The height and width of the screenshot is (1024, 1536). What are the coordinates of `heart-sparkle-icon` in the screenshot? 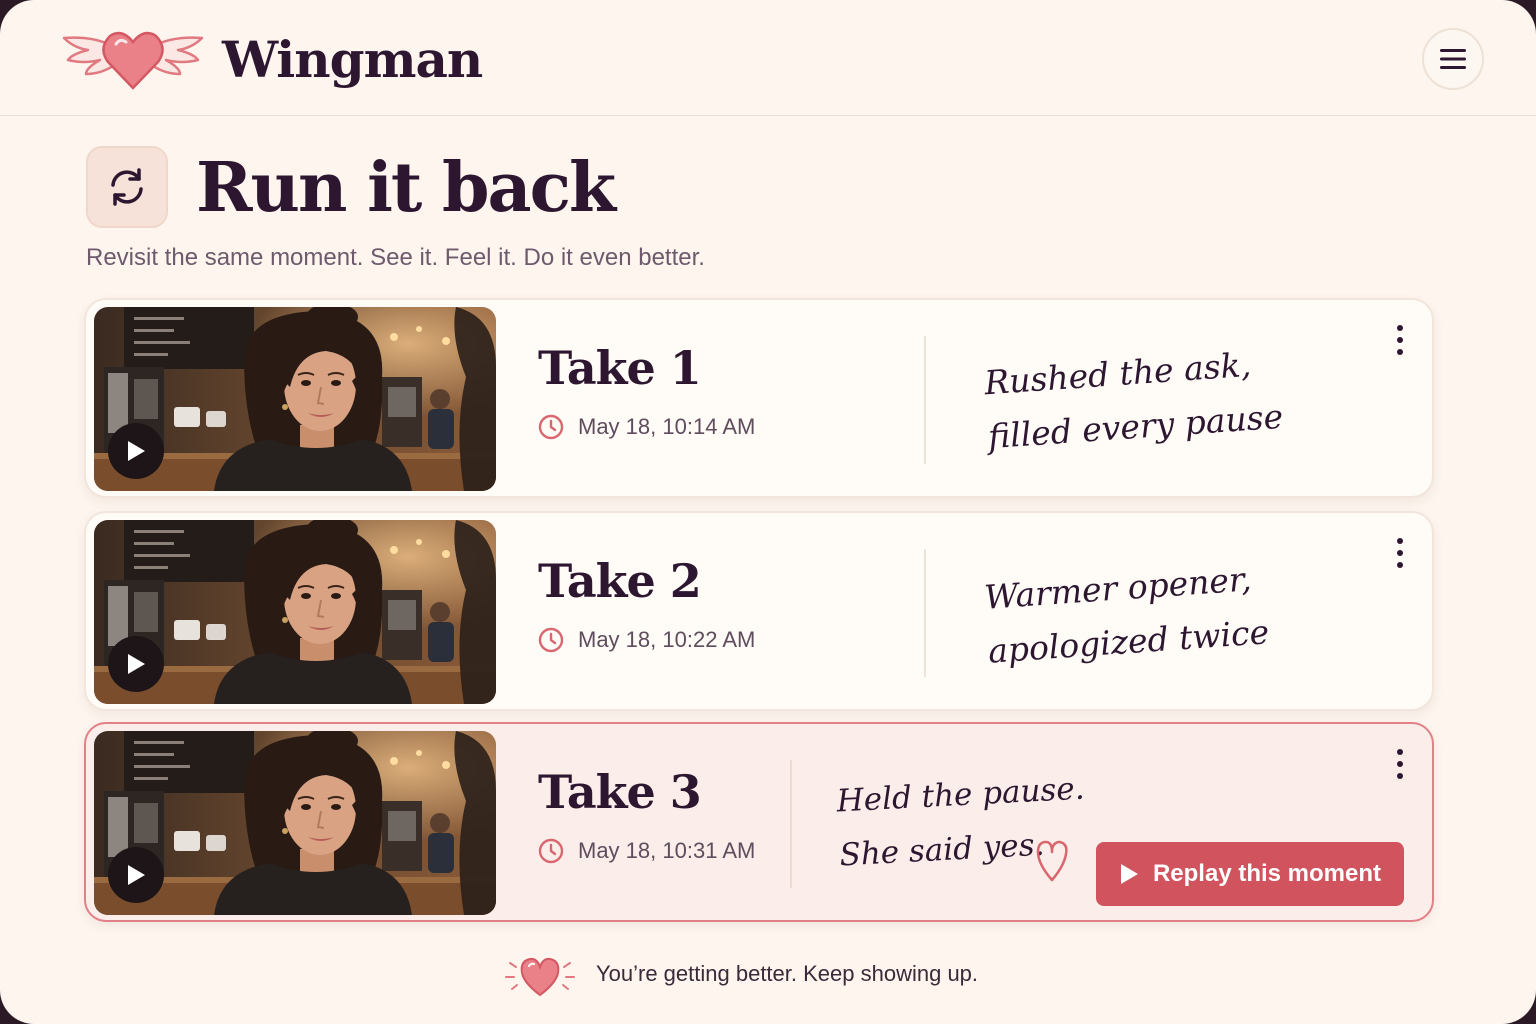 It's located at (540, 977).